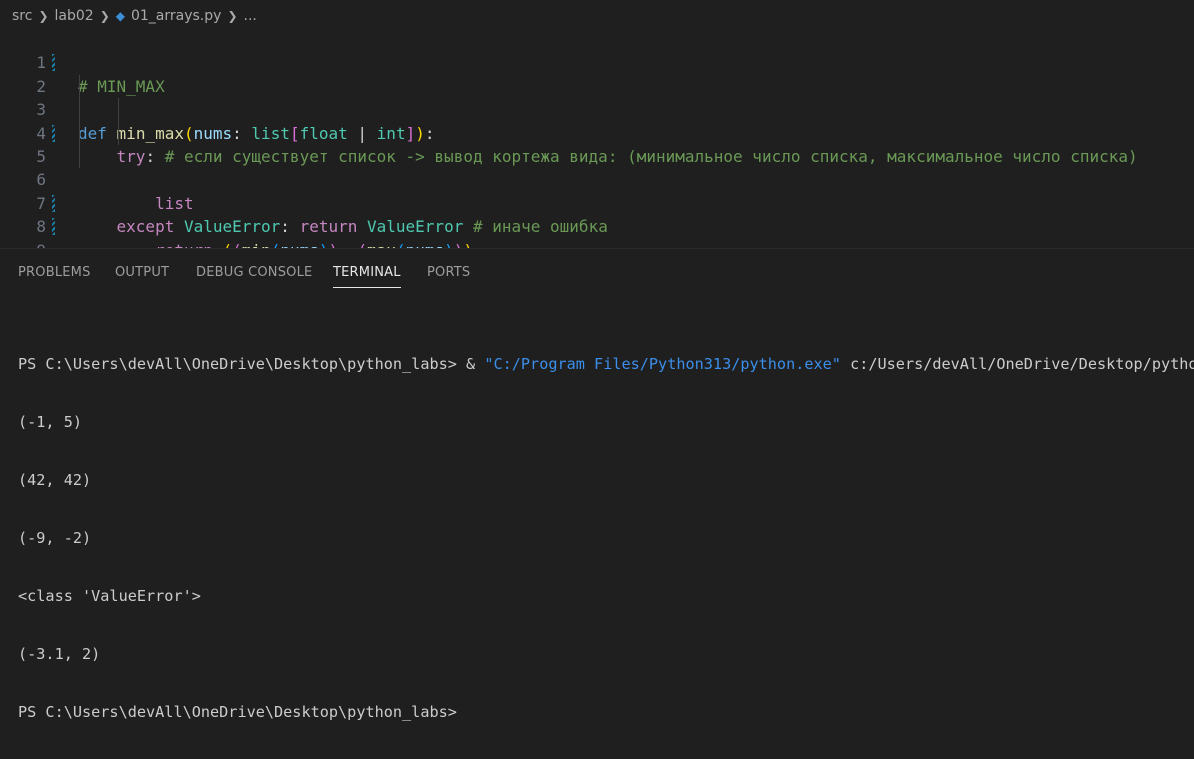 The width and height of the screenshot is (1194, 759). Describe the element at coordinates (109, 596) in the screenshot. I see `terminal-output-line: <class 'ValueError'>` at that location.